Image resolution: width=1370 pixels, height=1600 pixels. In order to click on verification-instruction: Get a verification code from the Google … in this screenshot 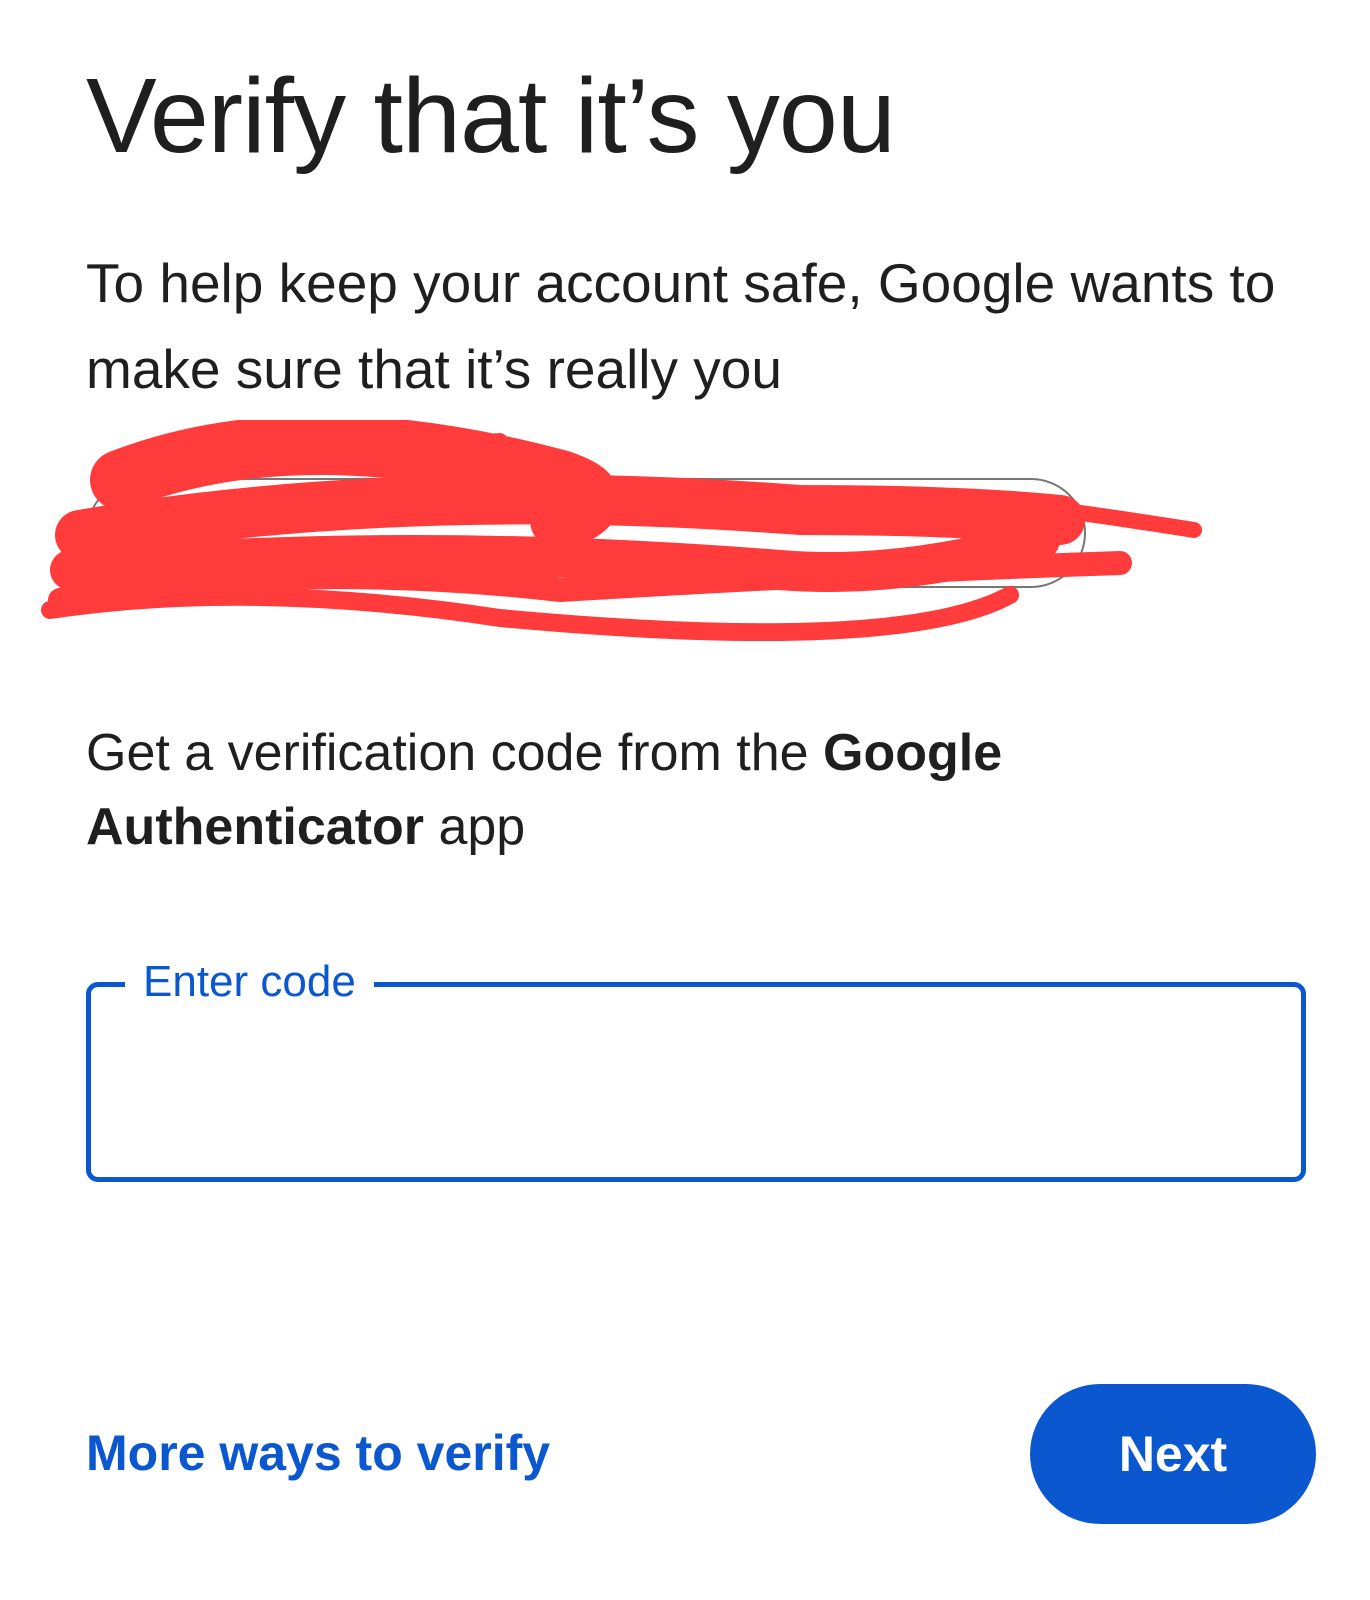, I will do `click(686, 790)`.